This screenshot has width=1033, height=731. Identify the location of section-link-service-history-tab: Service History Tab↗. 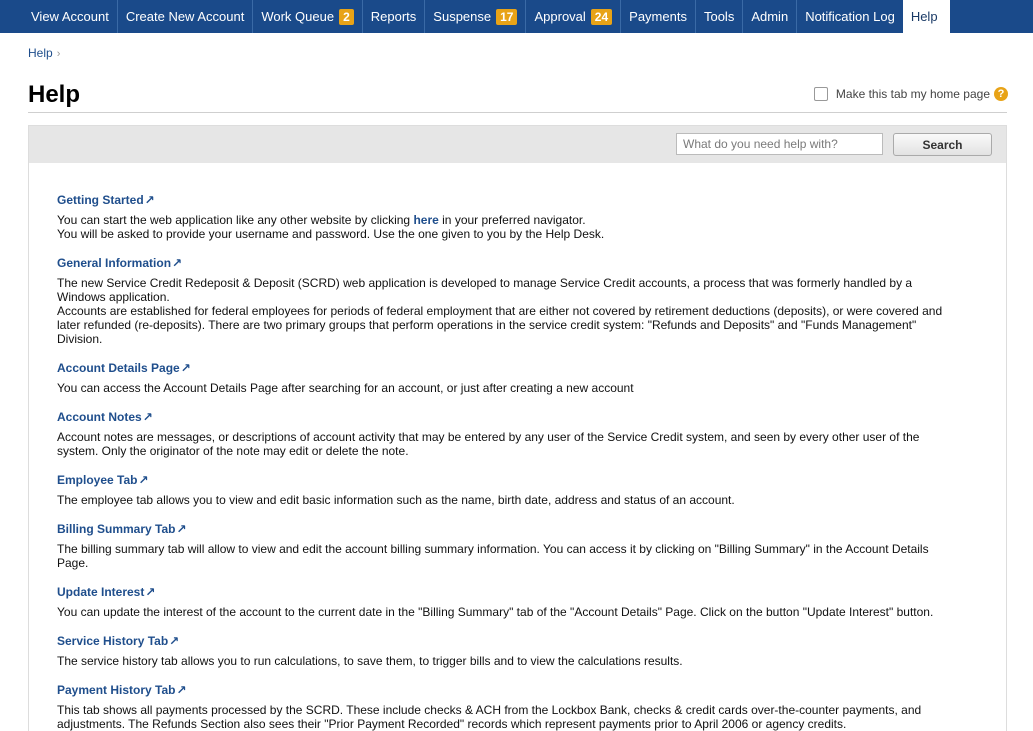
(118, 641).